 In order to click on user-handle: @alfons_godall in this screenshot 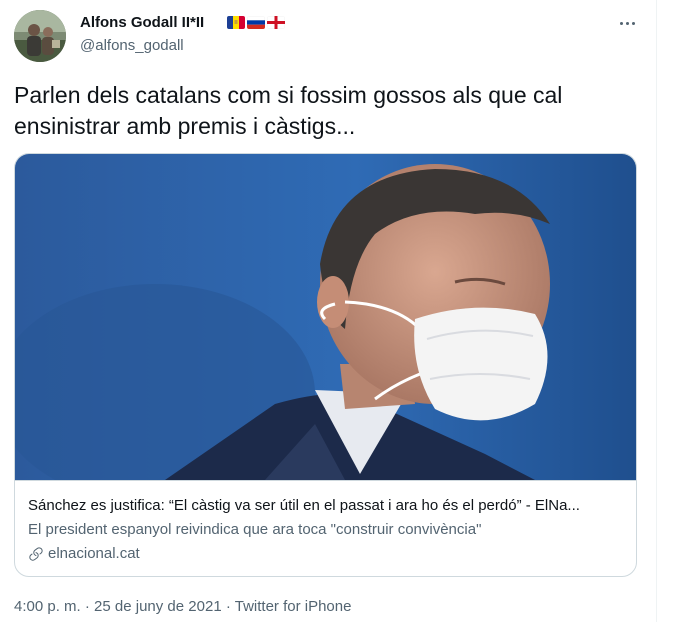, I will do `click(132, 45)`.